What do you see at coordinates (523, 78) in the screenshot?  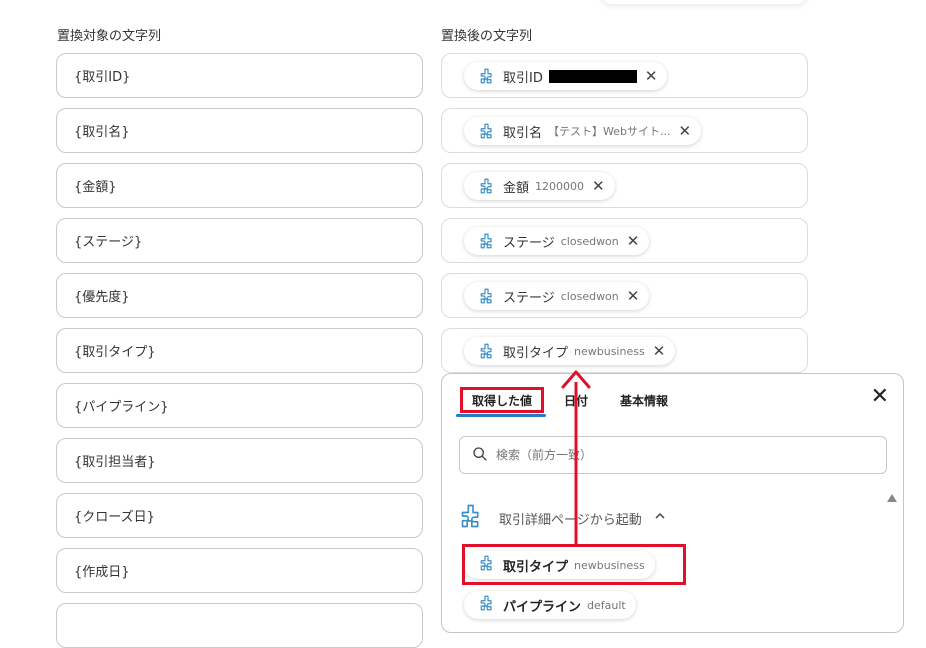 I see `chip-label: 取引ID` at bounding box center [523, 78].